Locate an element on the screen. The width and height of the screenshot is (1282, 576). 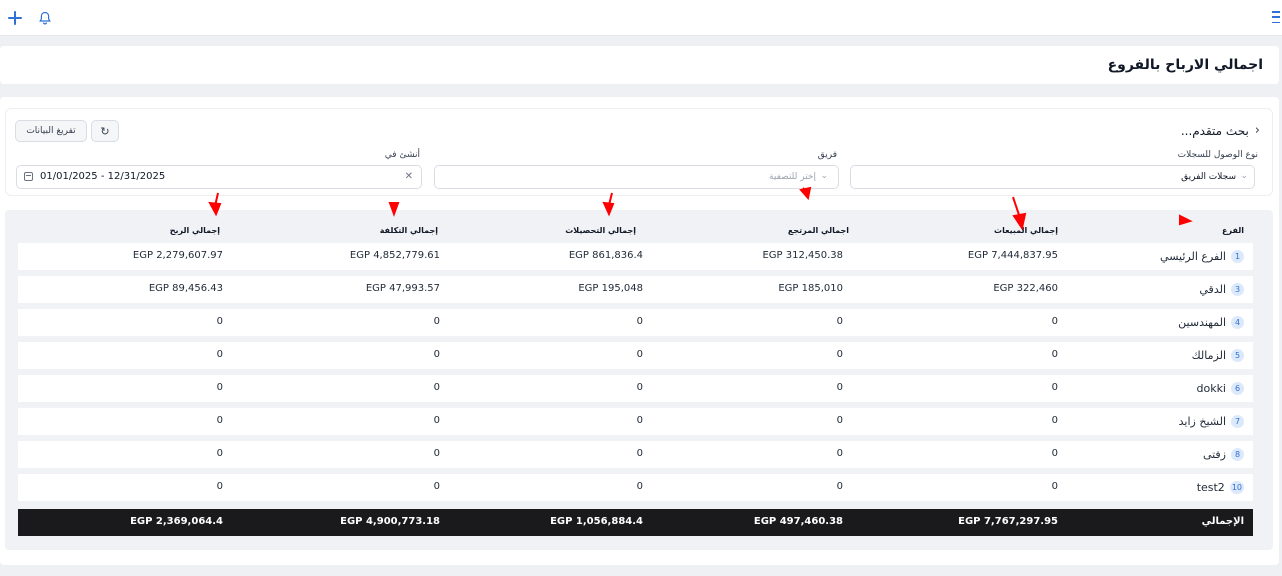
branch-name: dokki is located at coordinates (1211, 388).